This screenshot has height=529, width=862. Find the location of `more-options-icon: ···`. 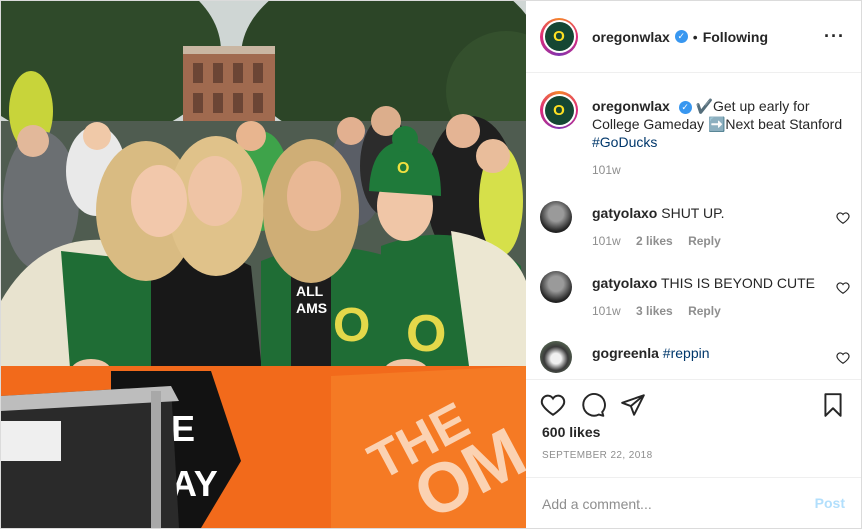

more-options-icon: ··· is located at coordinates (834, 36).